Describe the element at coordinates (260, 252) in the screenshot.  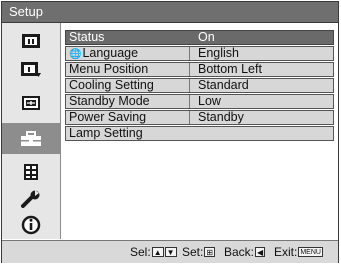
I see `left-key-icon: ◀` at that location.